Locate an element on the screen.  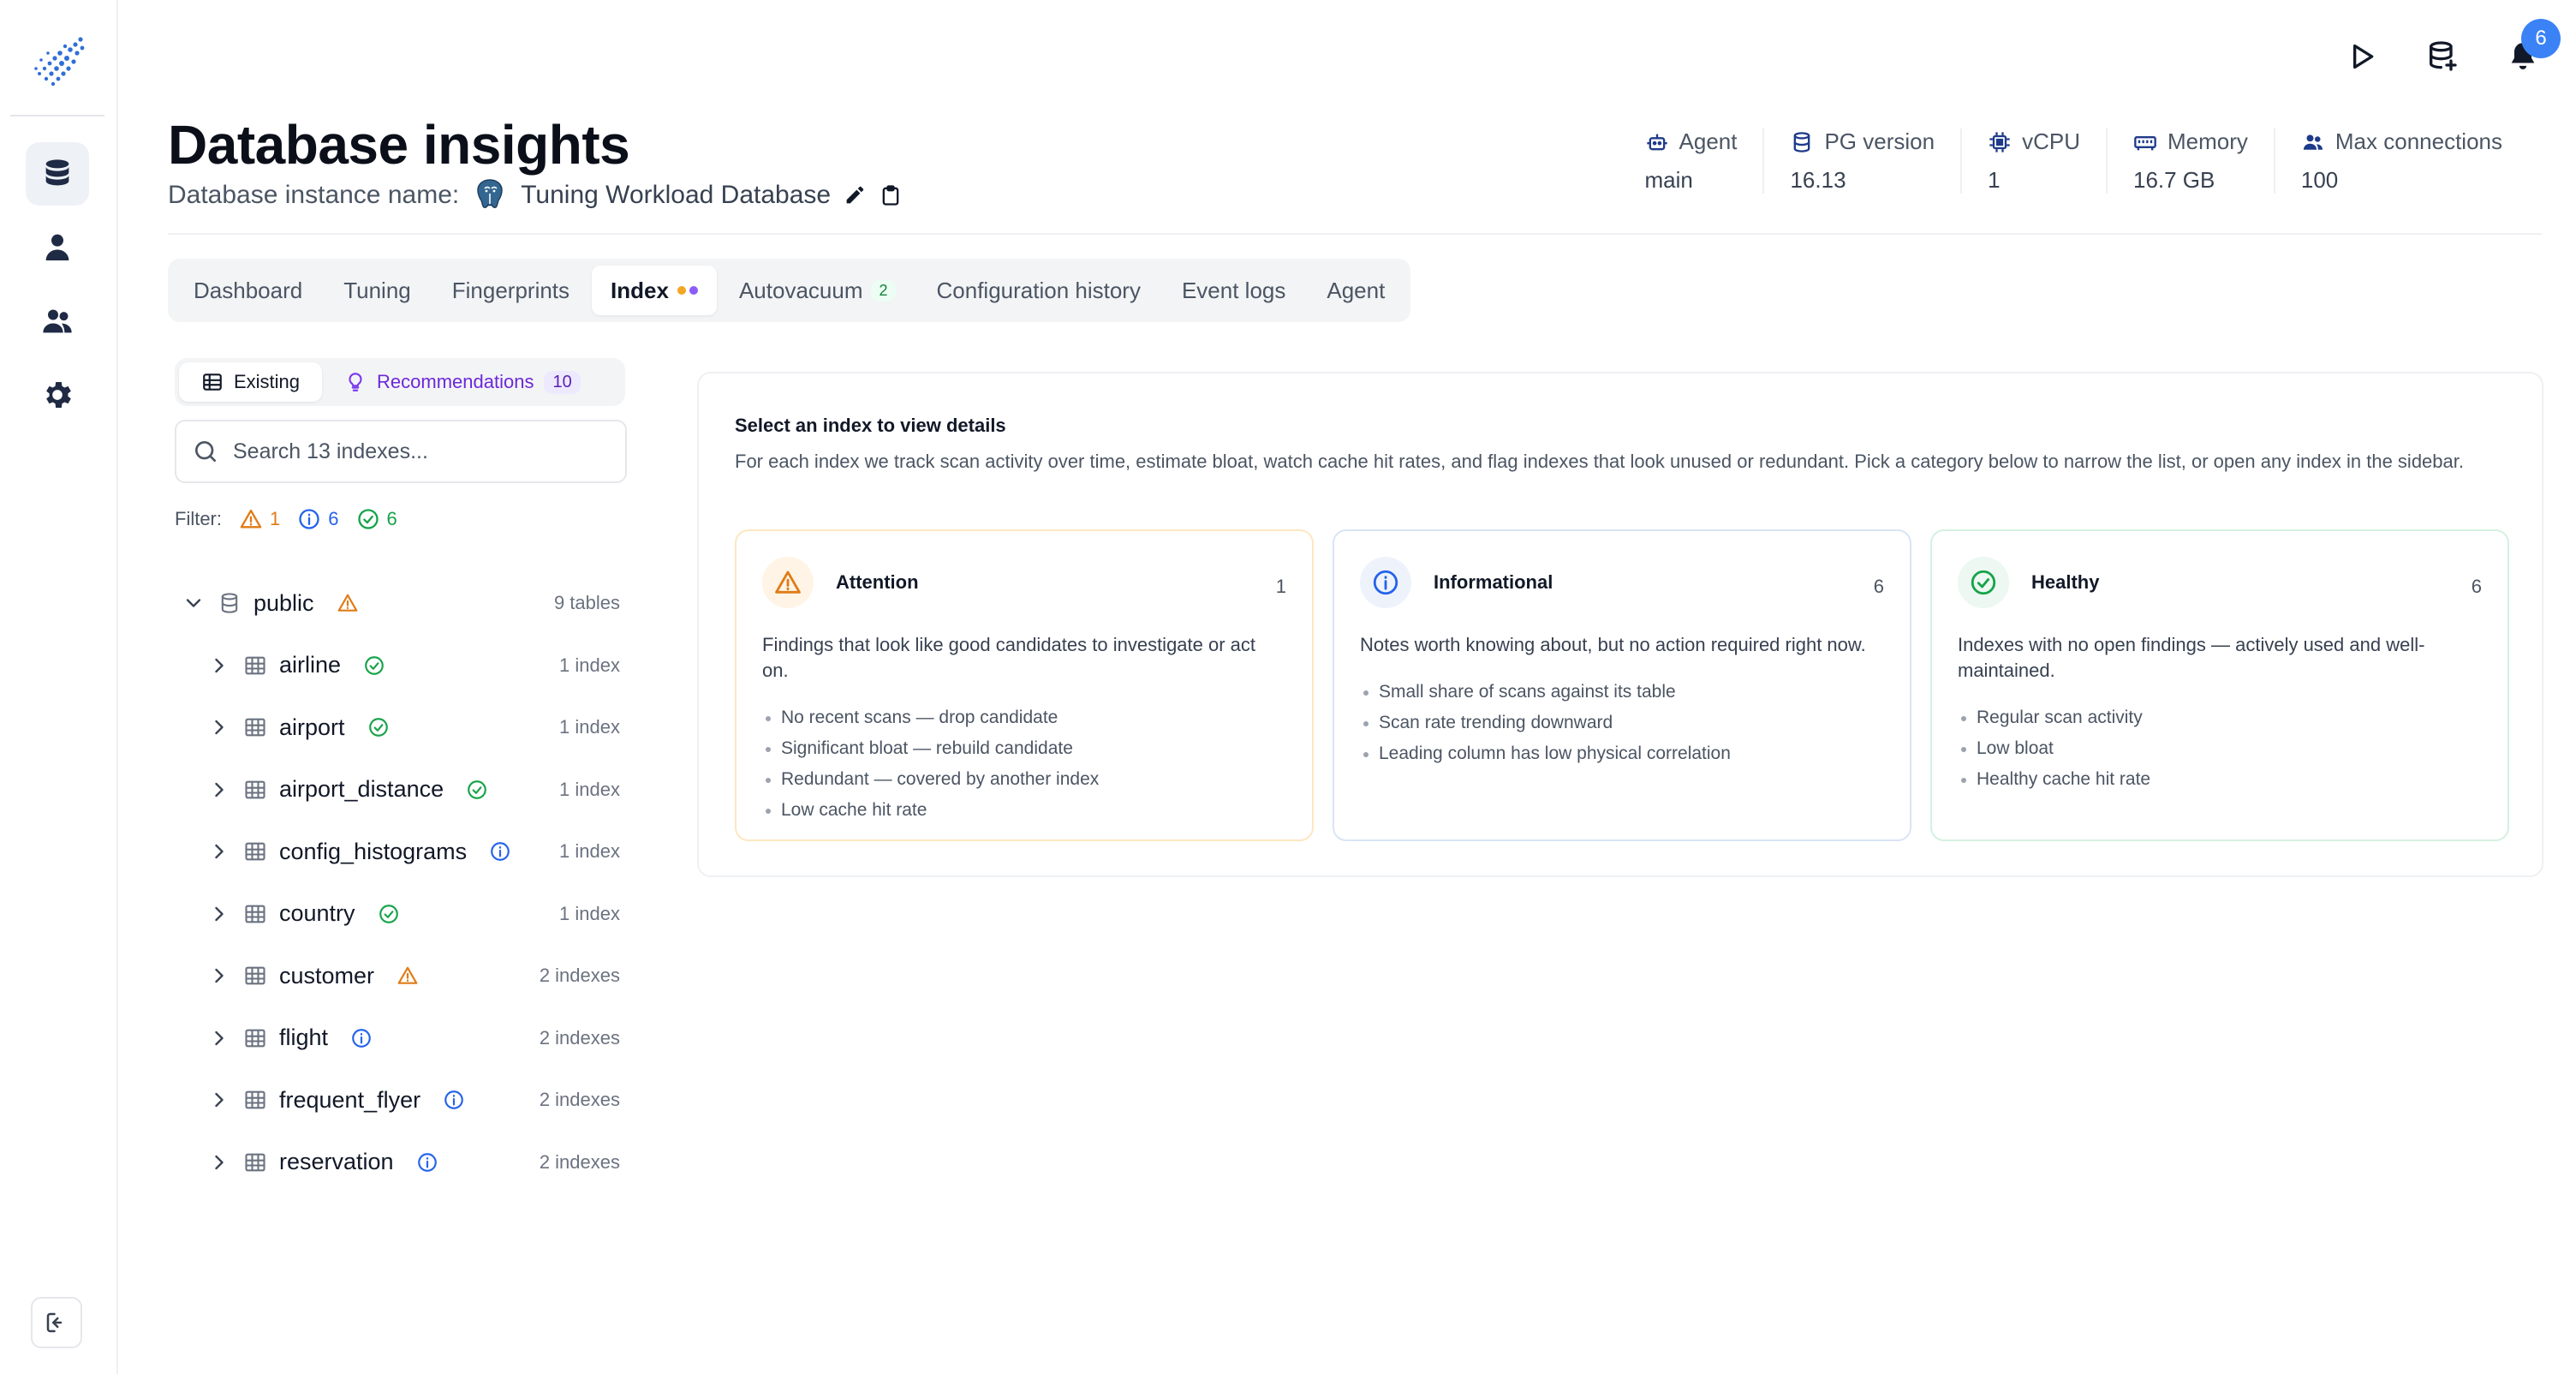
table-name: airline is located at coordinates (310, 665).